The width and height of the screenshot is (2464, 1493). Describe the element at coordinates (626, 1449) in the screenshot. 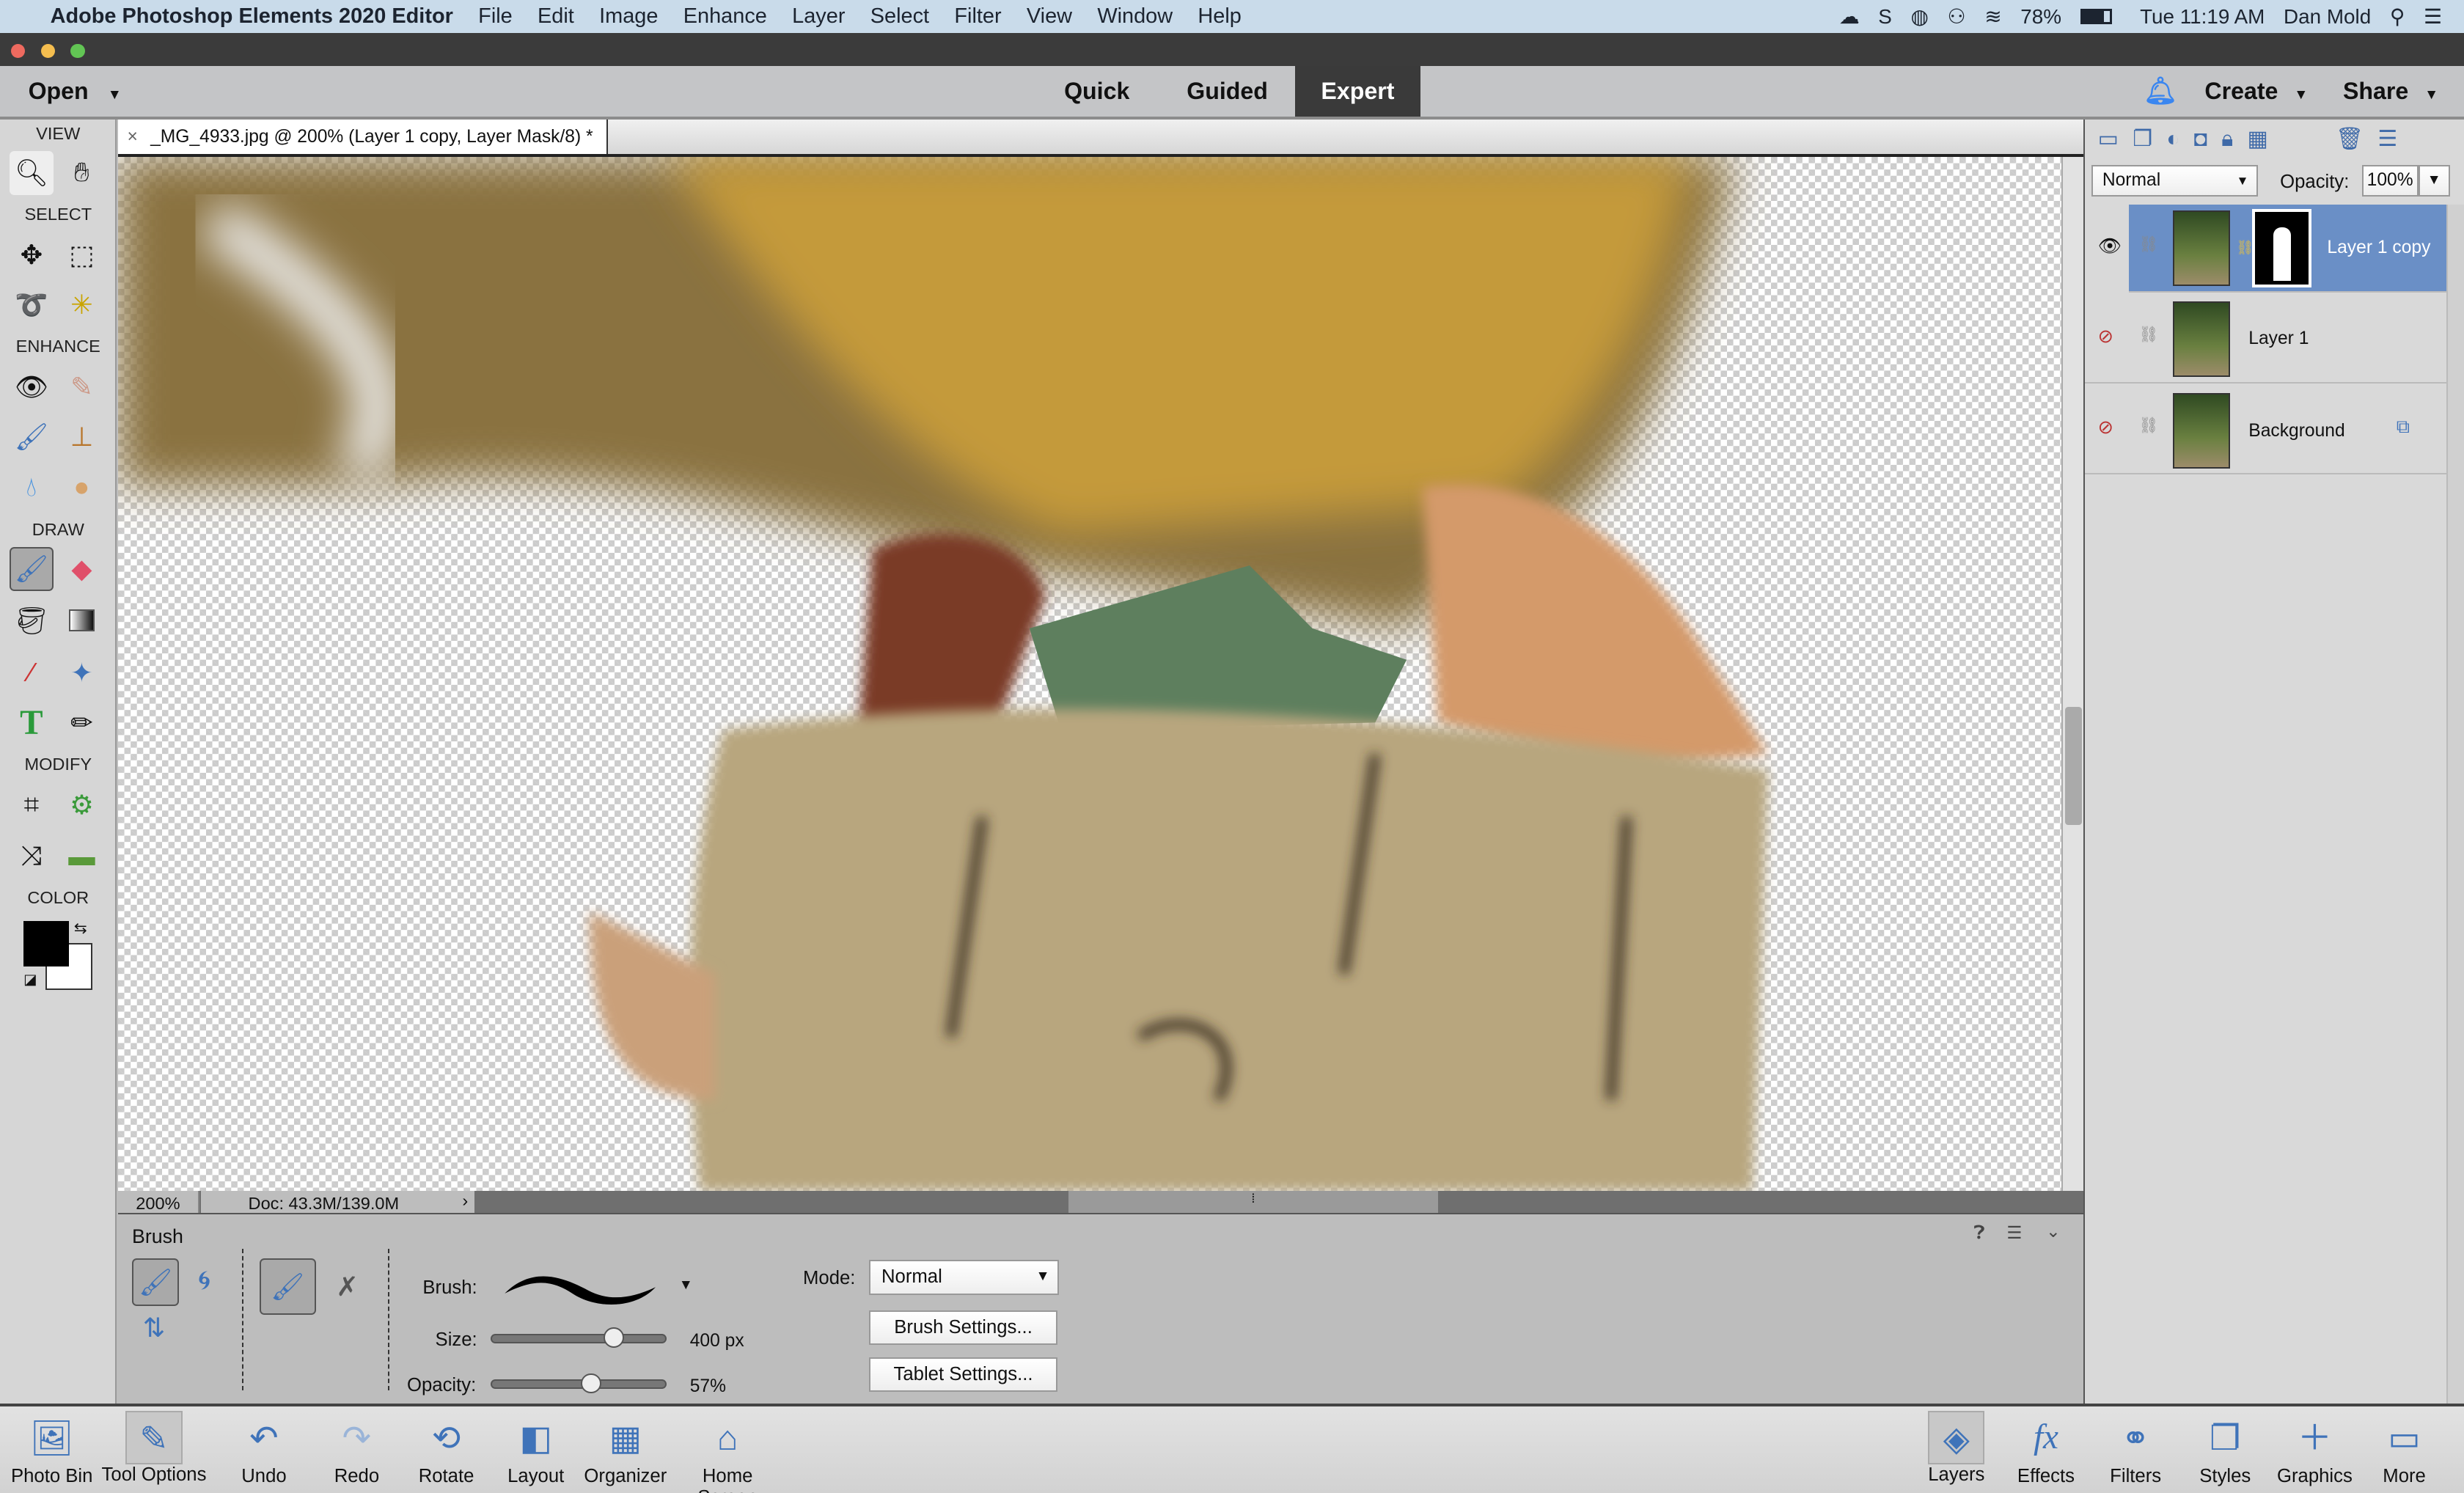

I see `organizer-button: ▦ Organizer` at that location.